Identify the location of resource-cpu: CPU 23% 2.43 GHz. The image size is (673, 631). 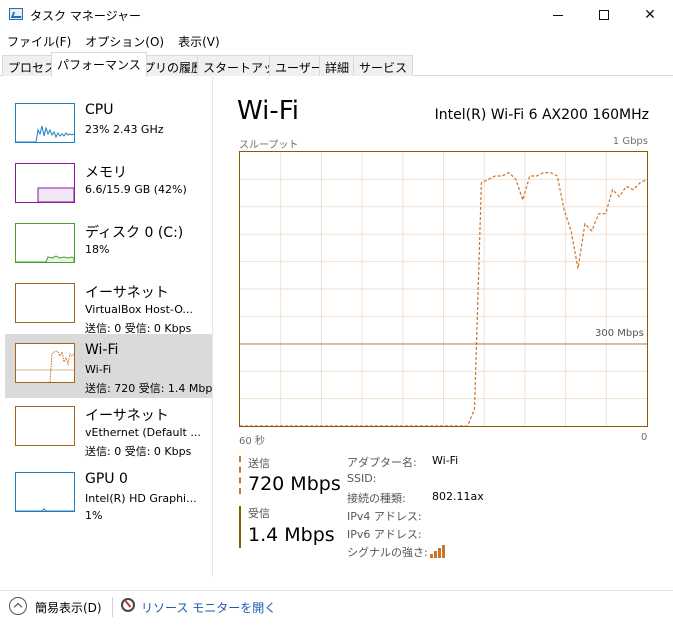
(108, 126).